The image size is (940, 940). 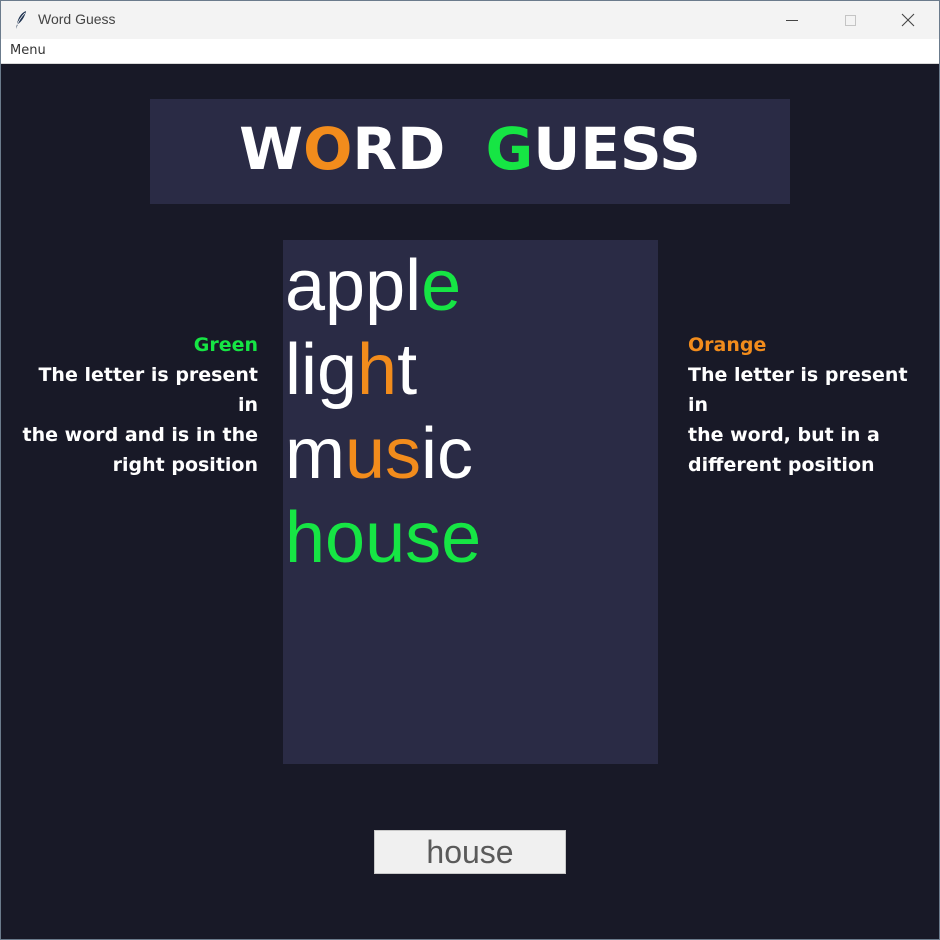 What do you see at coordinates (28, 50) in the screenshot?
I see `menu-item-menu: Menu` at bounding box center [28, 50].